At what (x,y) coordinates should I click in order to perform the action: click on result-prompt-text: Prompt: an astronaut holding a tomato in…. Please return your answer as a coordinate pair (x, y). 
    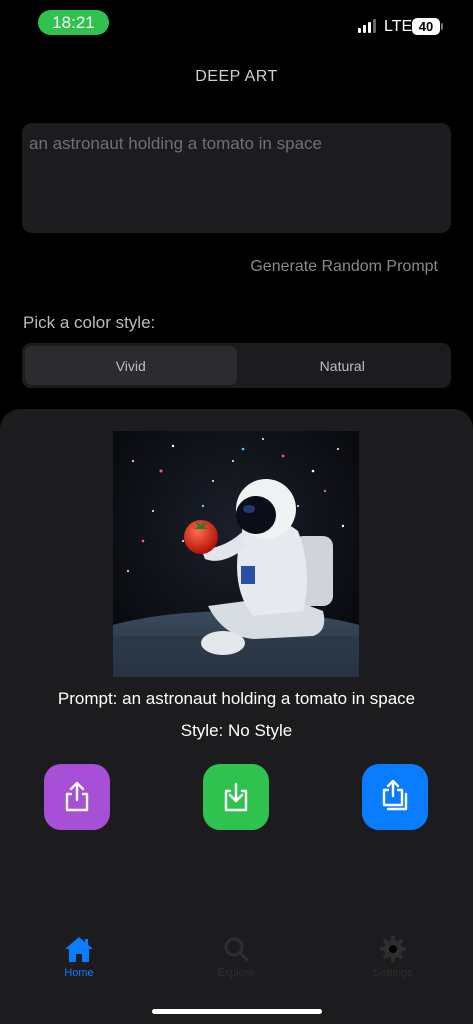
    Looking at the image, I should click on (236, 698).